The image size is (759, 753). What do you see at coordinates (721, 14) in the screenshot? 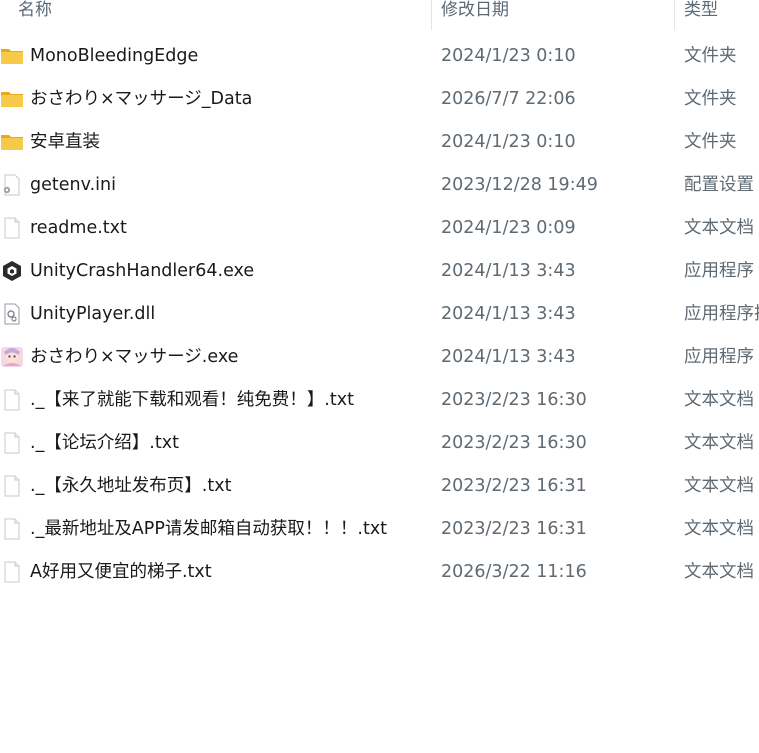
I see `column-header-type: 类型` at bounding box center [721, 14].